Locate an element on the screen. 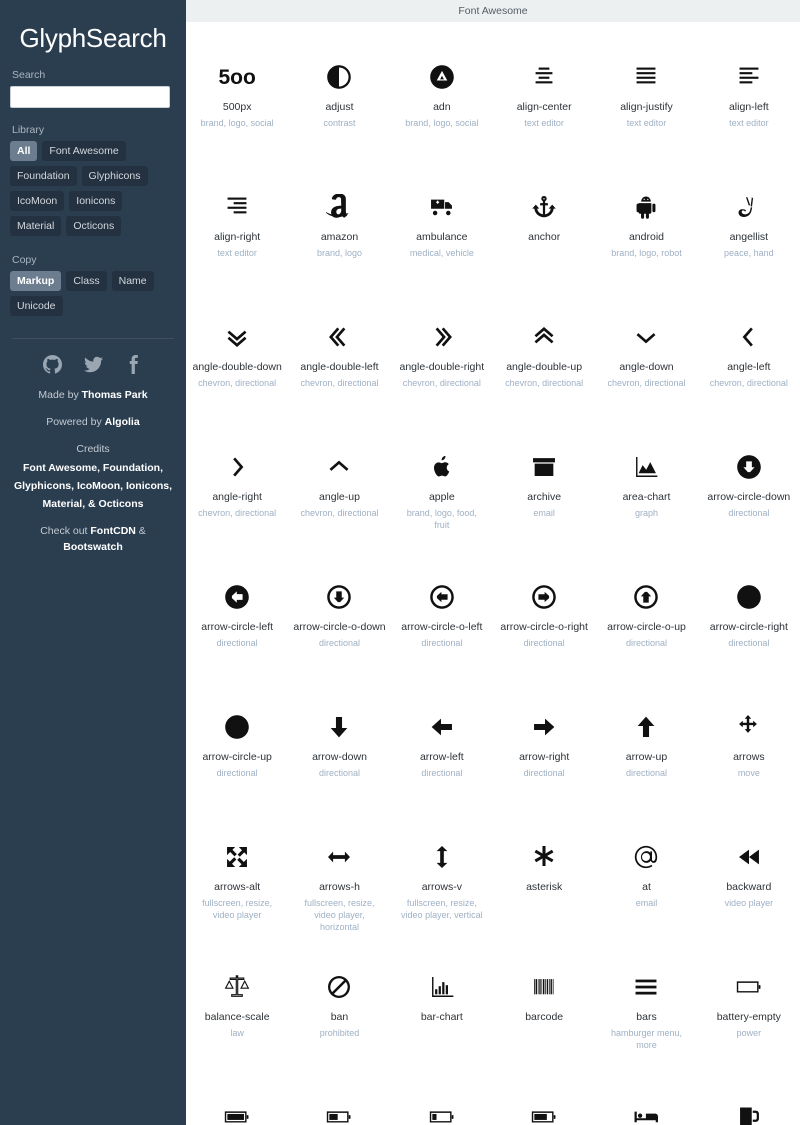 Image resolution: width=800 pixels, height=1125 pixels. made-by-author-link: Thomas Park is located at coordinates (115, 395).